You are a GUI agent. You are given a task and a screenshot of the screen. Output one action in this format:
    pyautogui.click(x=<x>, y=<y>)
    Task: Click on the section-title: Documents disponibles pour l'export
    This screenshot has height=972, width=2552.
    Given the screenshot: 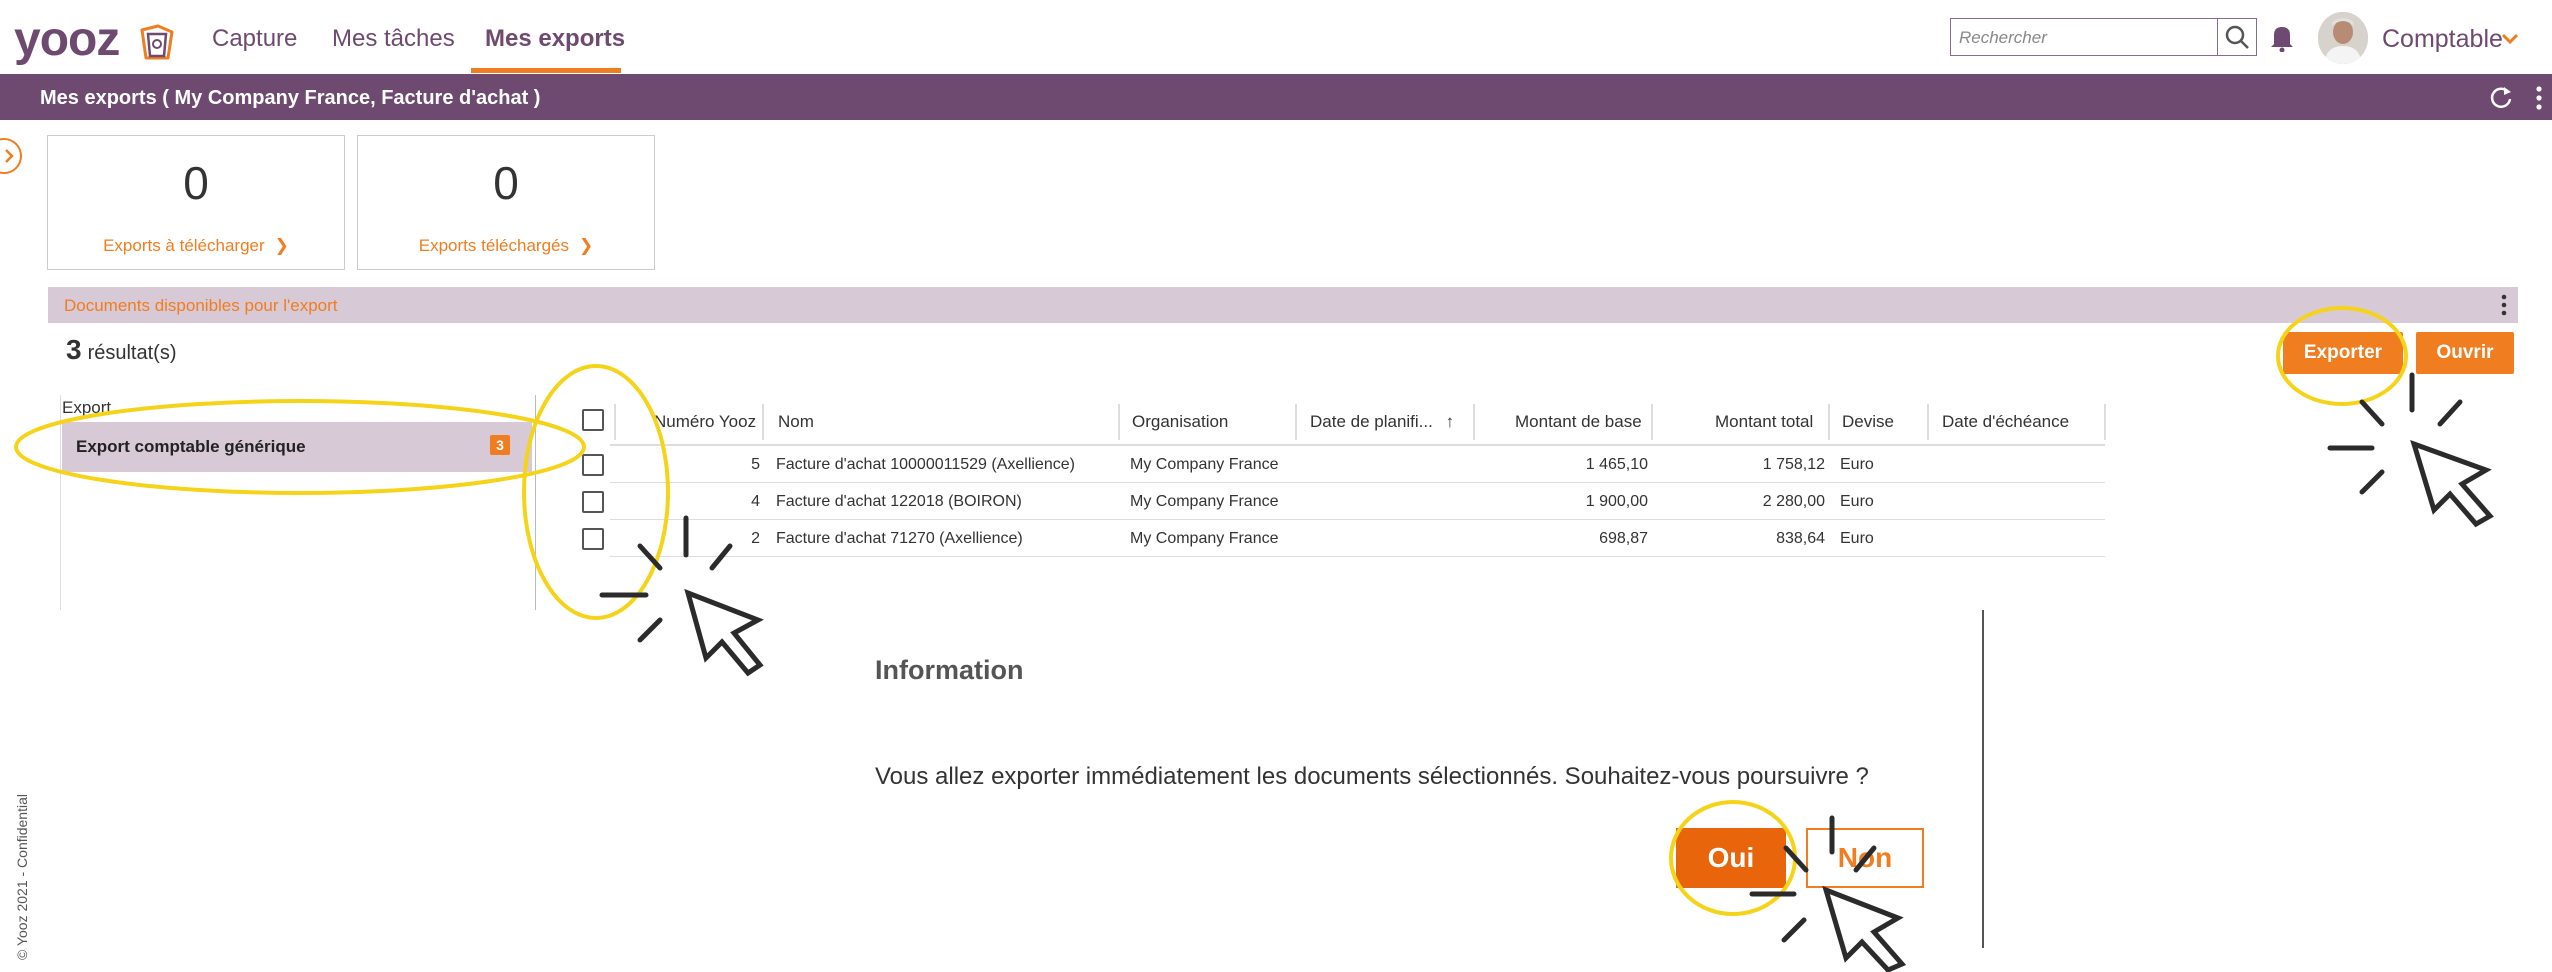 What is the action you would take?
    pyautogui.click(x=201, y=305)
    